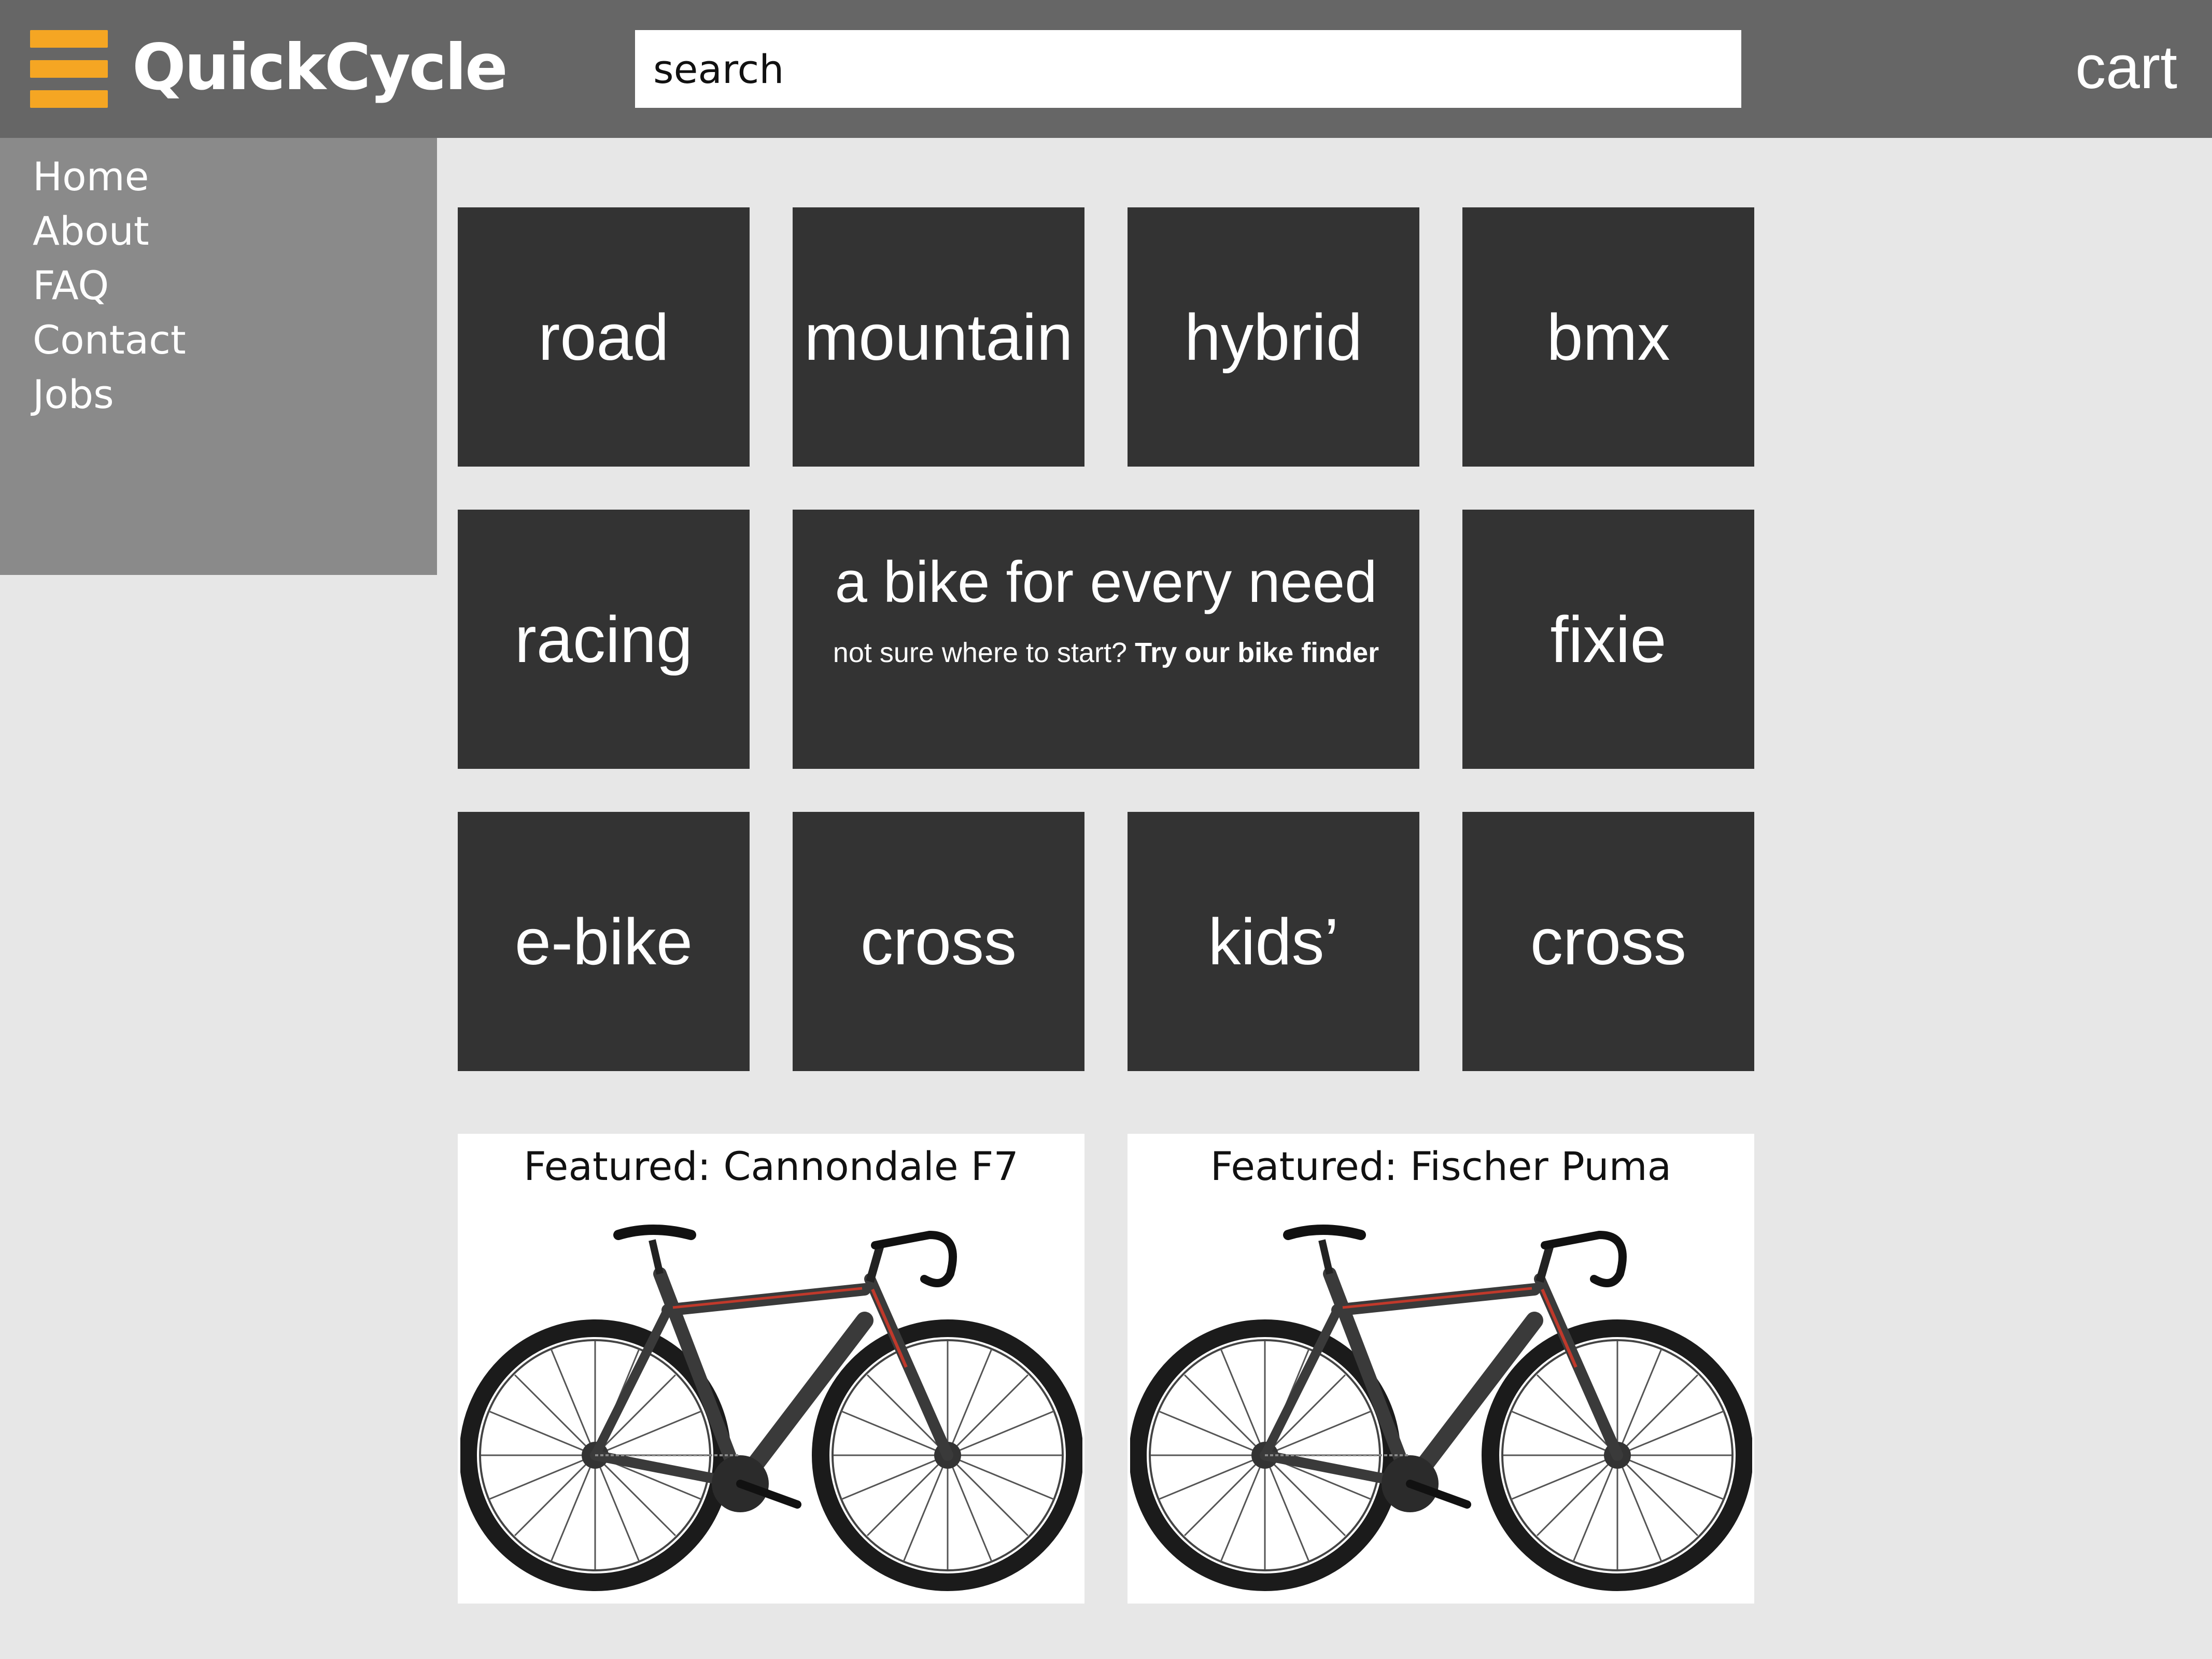 This screenshot has width=2212, height=1659. I want to click on sidebar-item-about: About, so click(235, 231).